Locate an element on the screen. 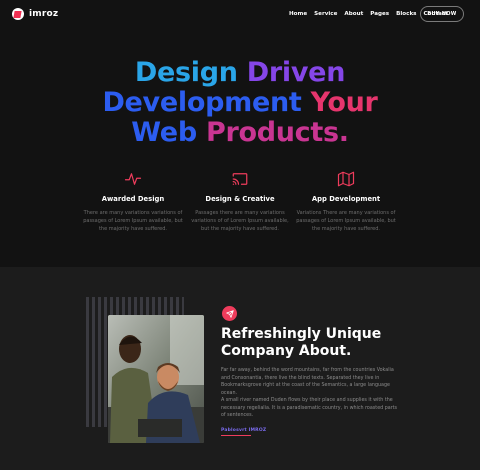 This screenshot has width=480, height=470. signature: Pablosvrt IMROZ is located at coordinates (243, 432).